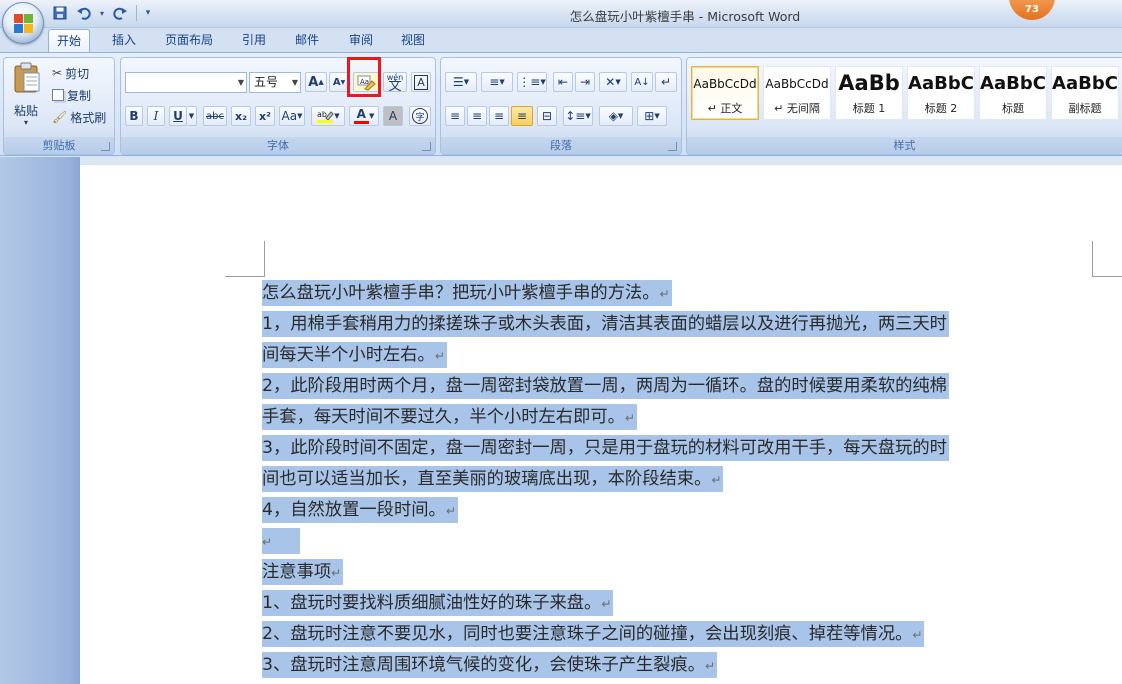  I want to click on change-case-button: Aa ▼, so click(292, 116).